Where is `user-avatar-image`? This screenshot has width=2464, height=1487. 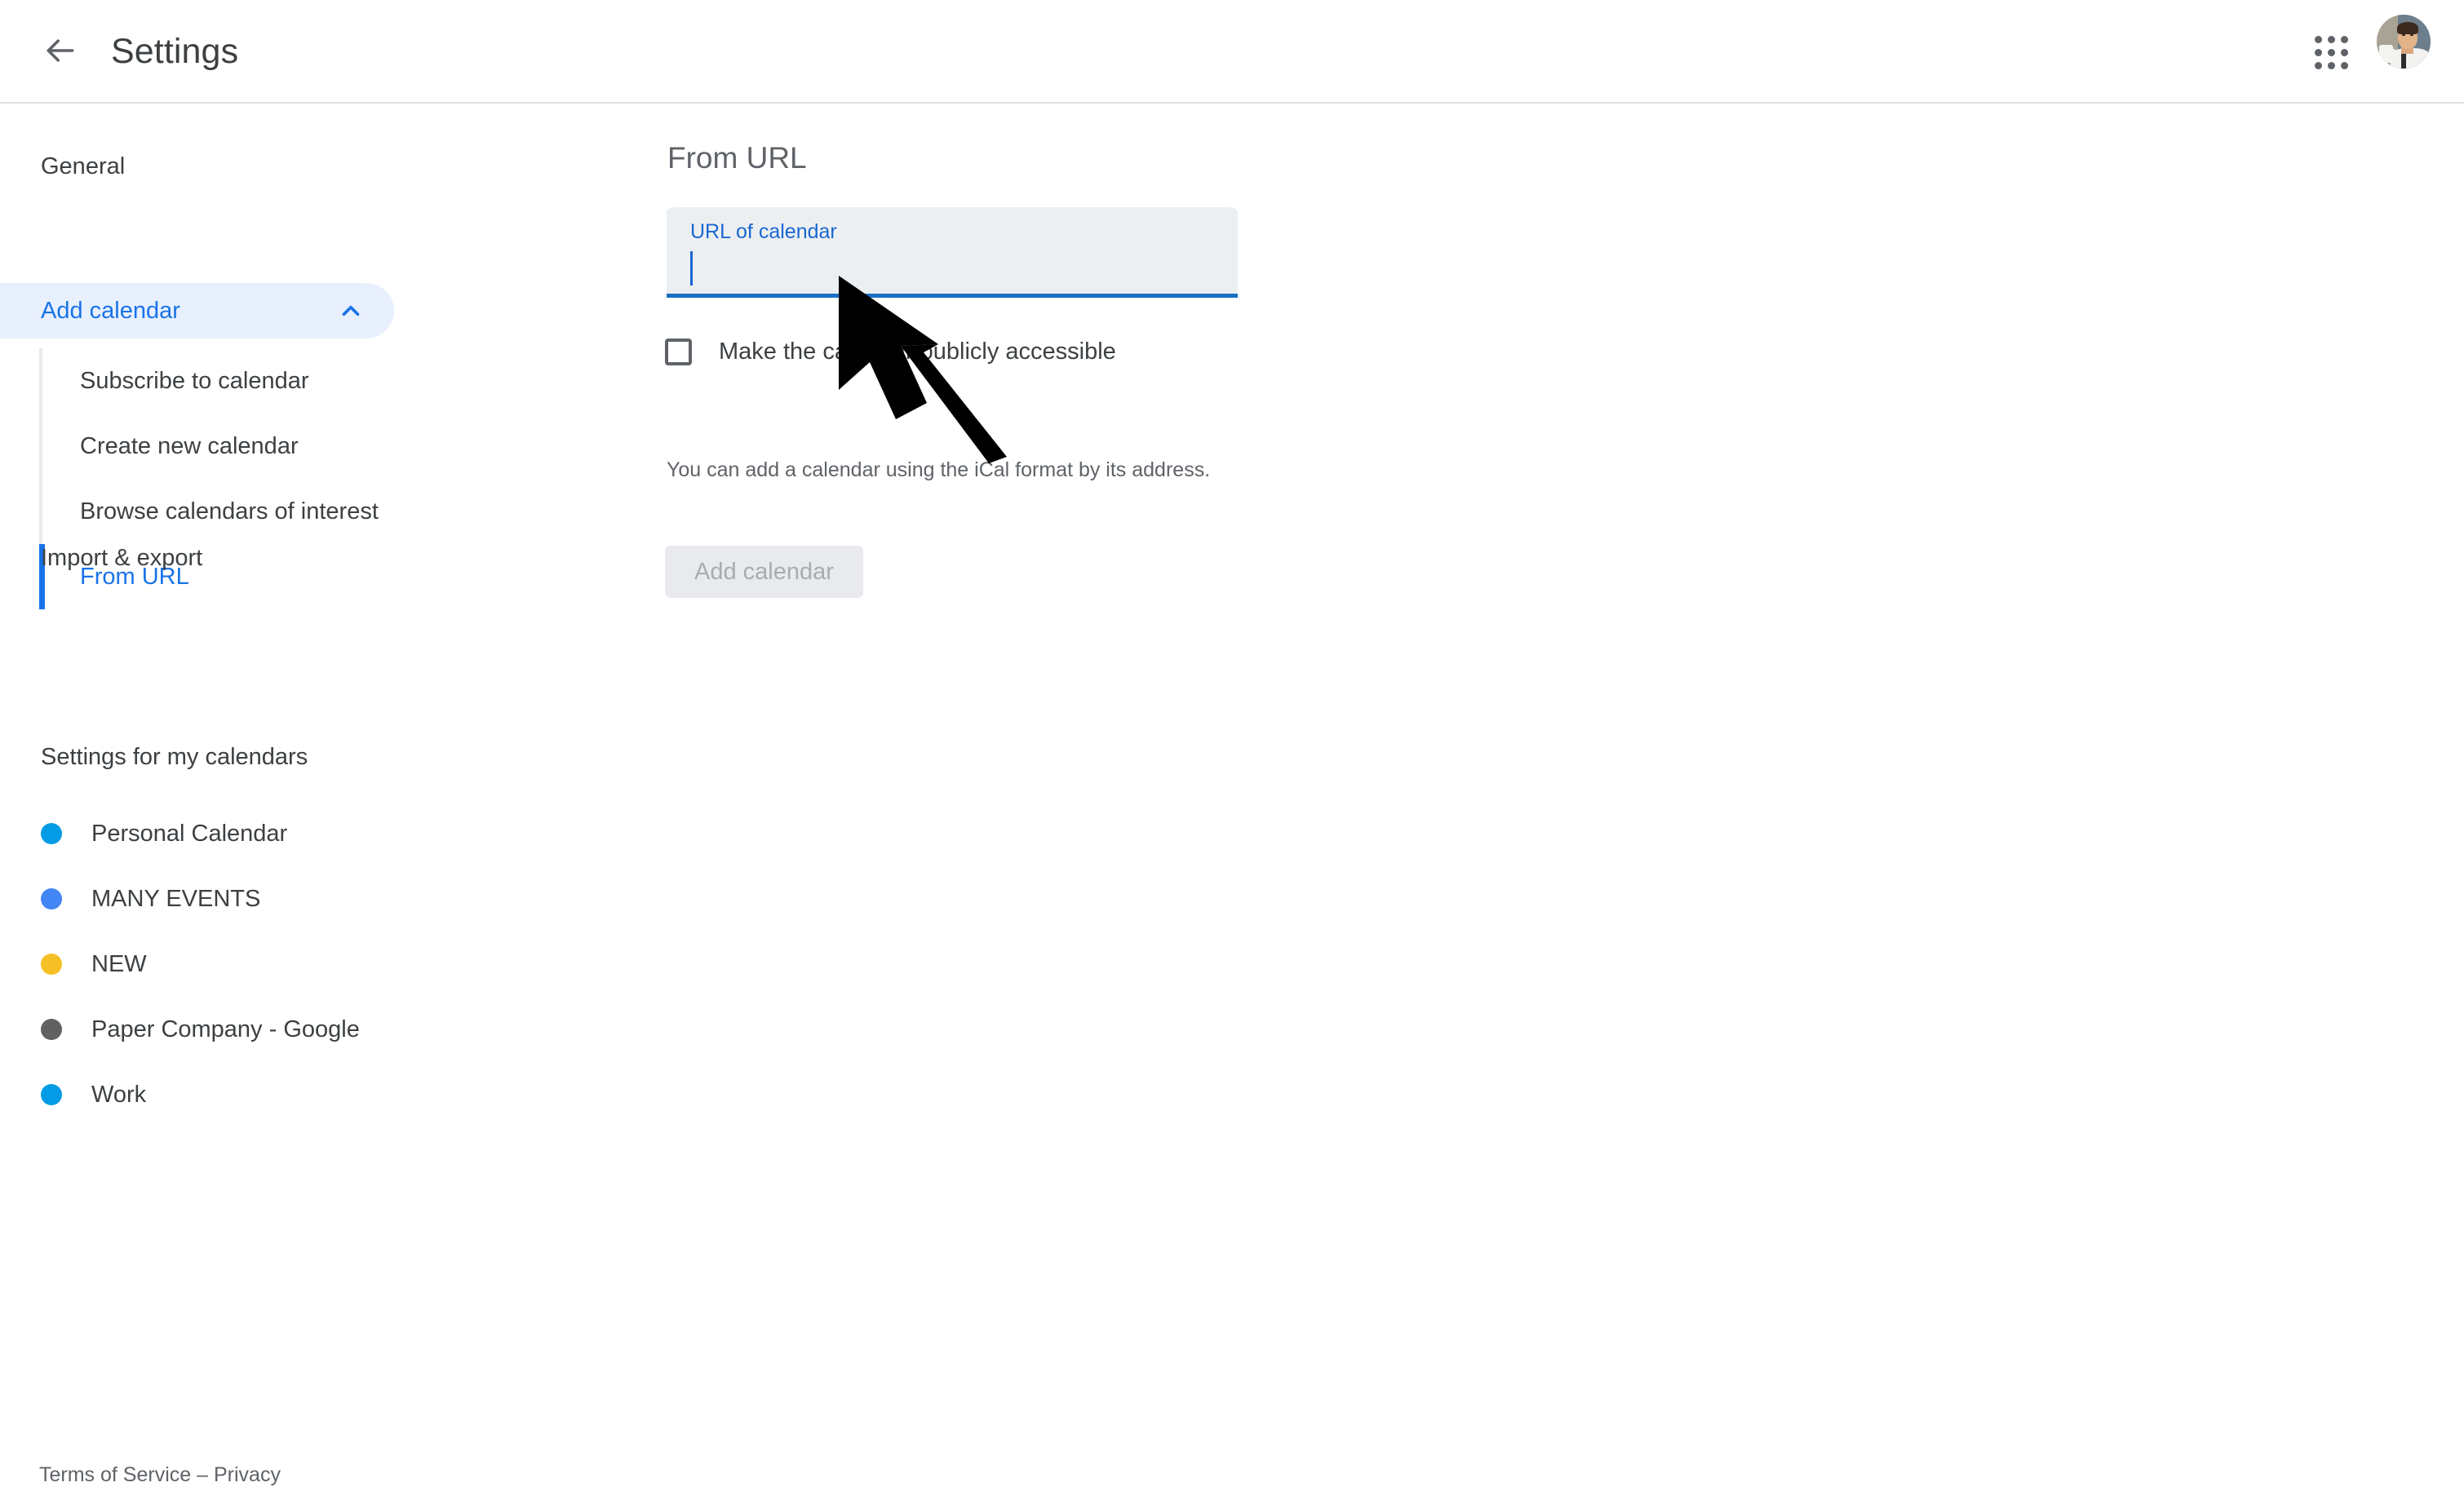
user-avatar-image is located at coordinates (2404, 42).